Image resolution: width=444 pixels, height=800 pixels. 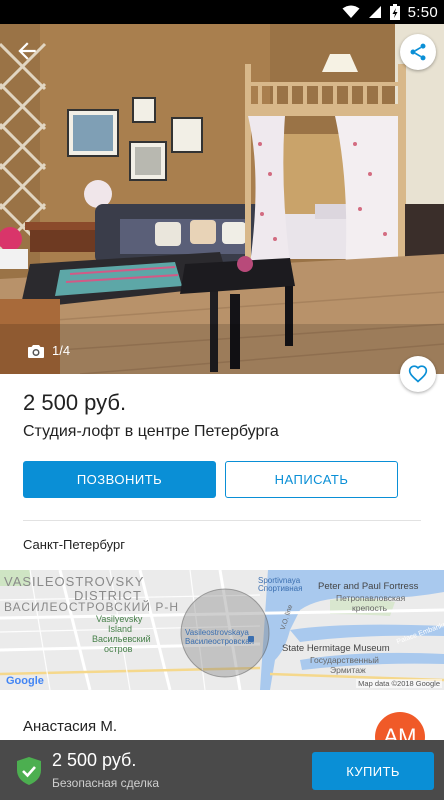 I want to click on bottom-purchase-bar: 2 500 руб. Безопасная сделка КУПИТЬ, so click(x=222, y=770).